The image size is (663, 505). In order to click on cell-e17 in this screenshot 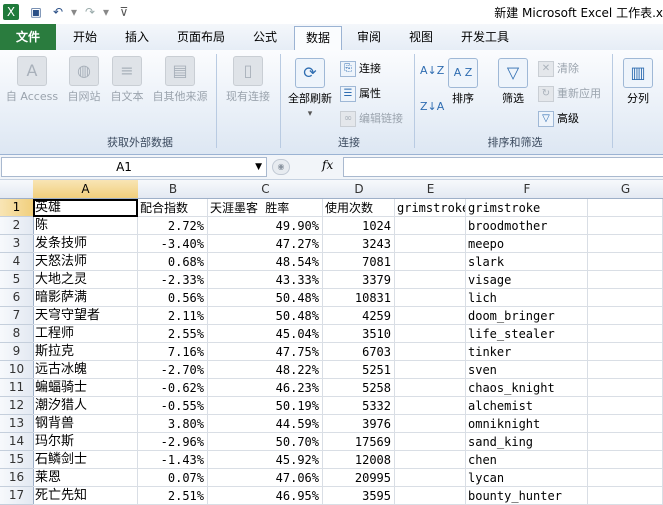, I will do `click(430, 496)`.